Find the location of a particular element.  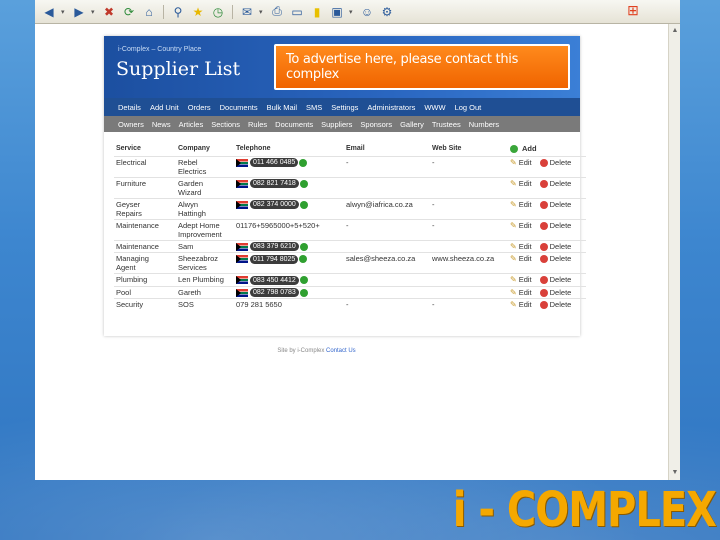

history-icon: ◷ is located at coordinates (218, 12).